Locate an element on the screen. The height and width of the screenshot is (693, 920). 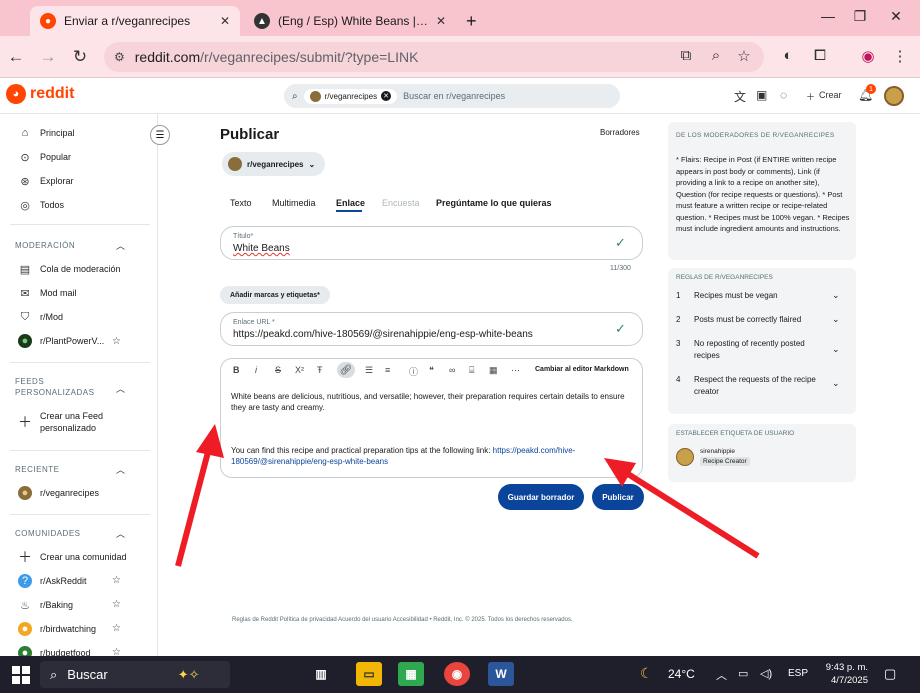
store-icon: ▦ is located at coordinates (411, 674).